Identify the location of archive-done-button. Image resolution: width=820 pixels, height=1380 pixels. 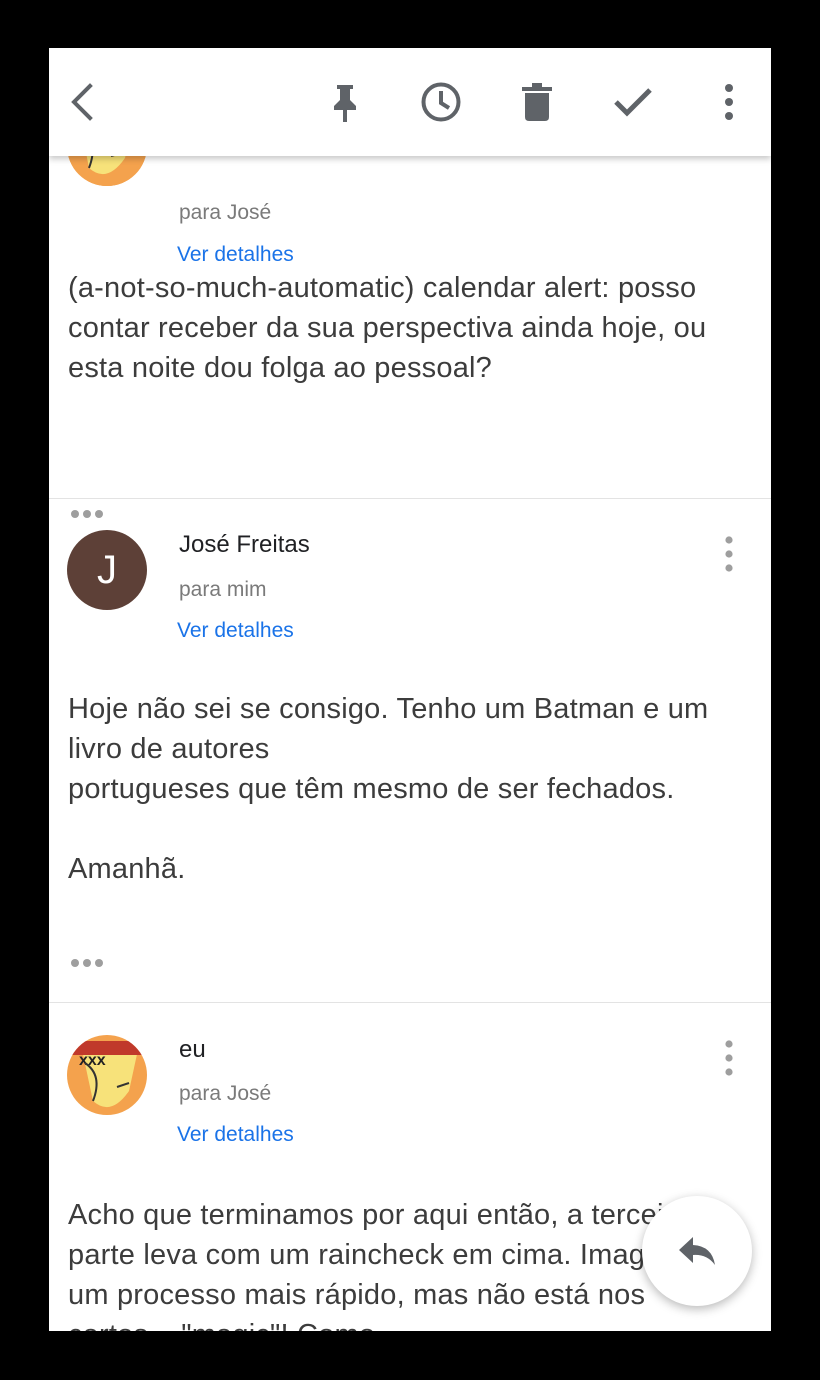
(633, 102).